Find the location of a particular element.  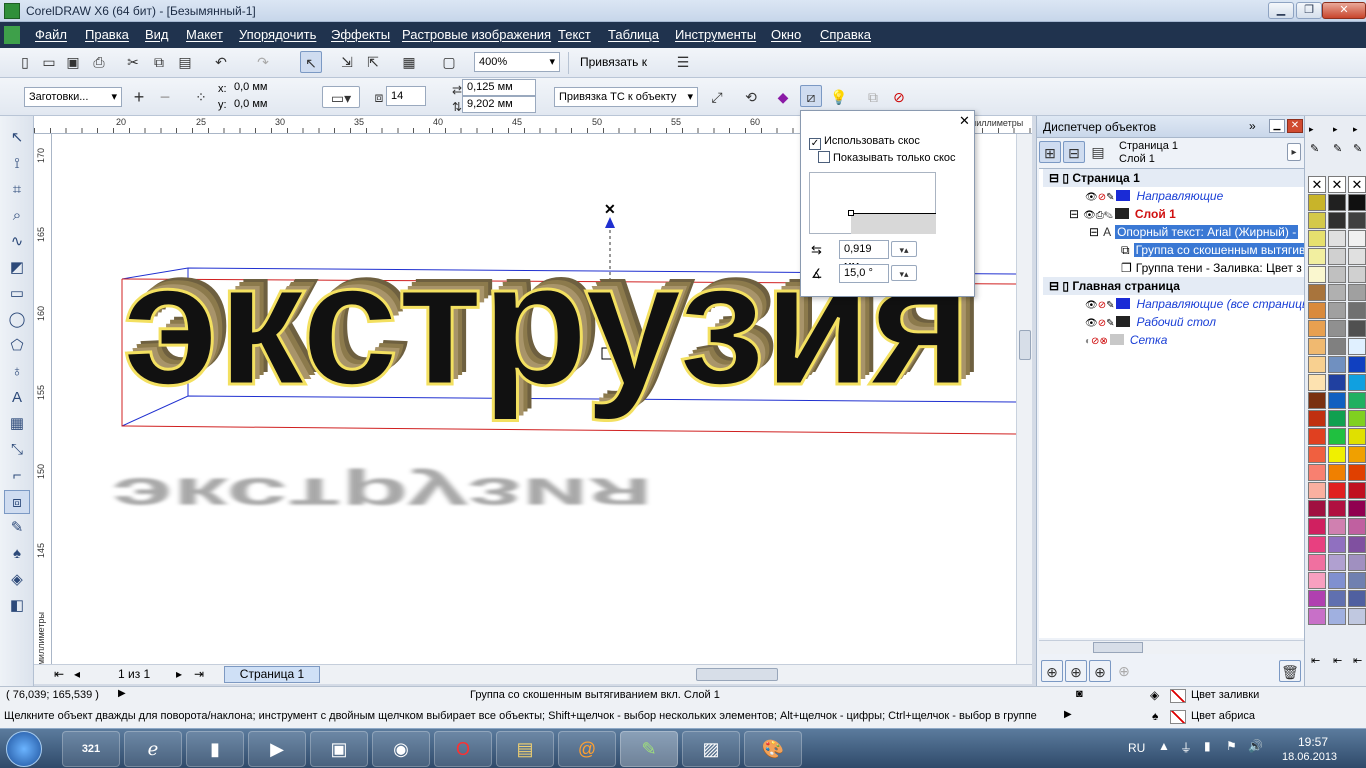

tree-desktop: 👁⊘✎ Рабочий стол is located at coordinates (1175, 322).